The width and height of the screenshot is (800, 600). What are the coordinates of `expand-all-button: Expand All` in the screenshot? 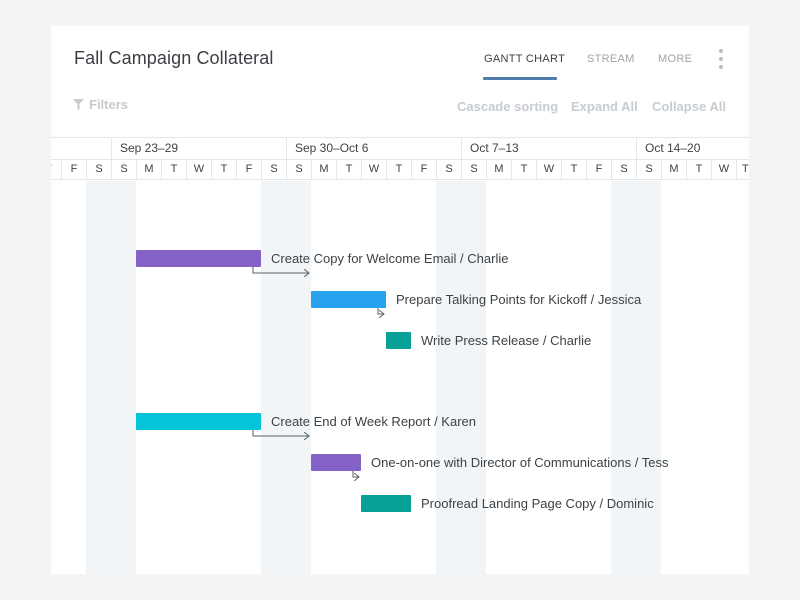 It's located at (604, 106).